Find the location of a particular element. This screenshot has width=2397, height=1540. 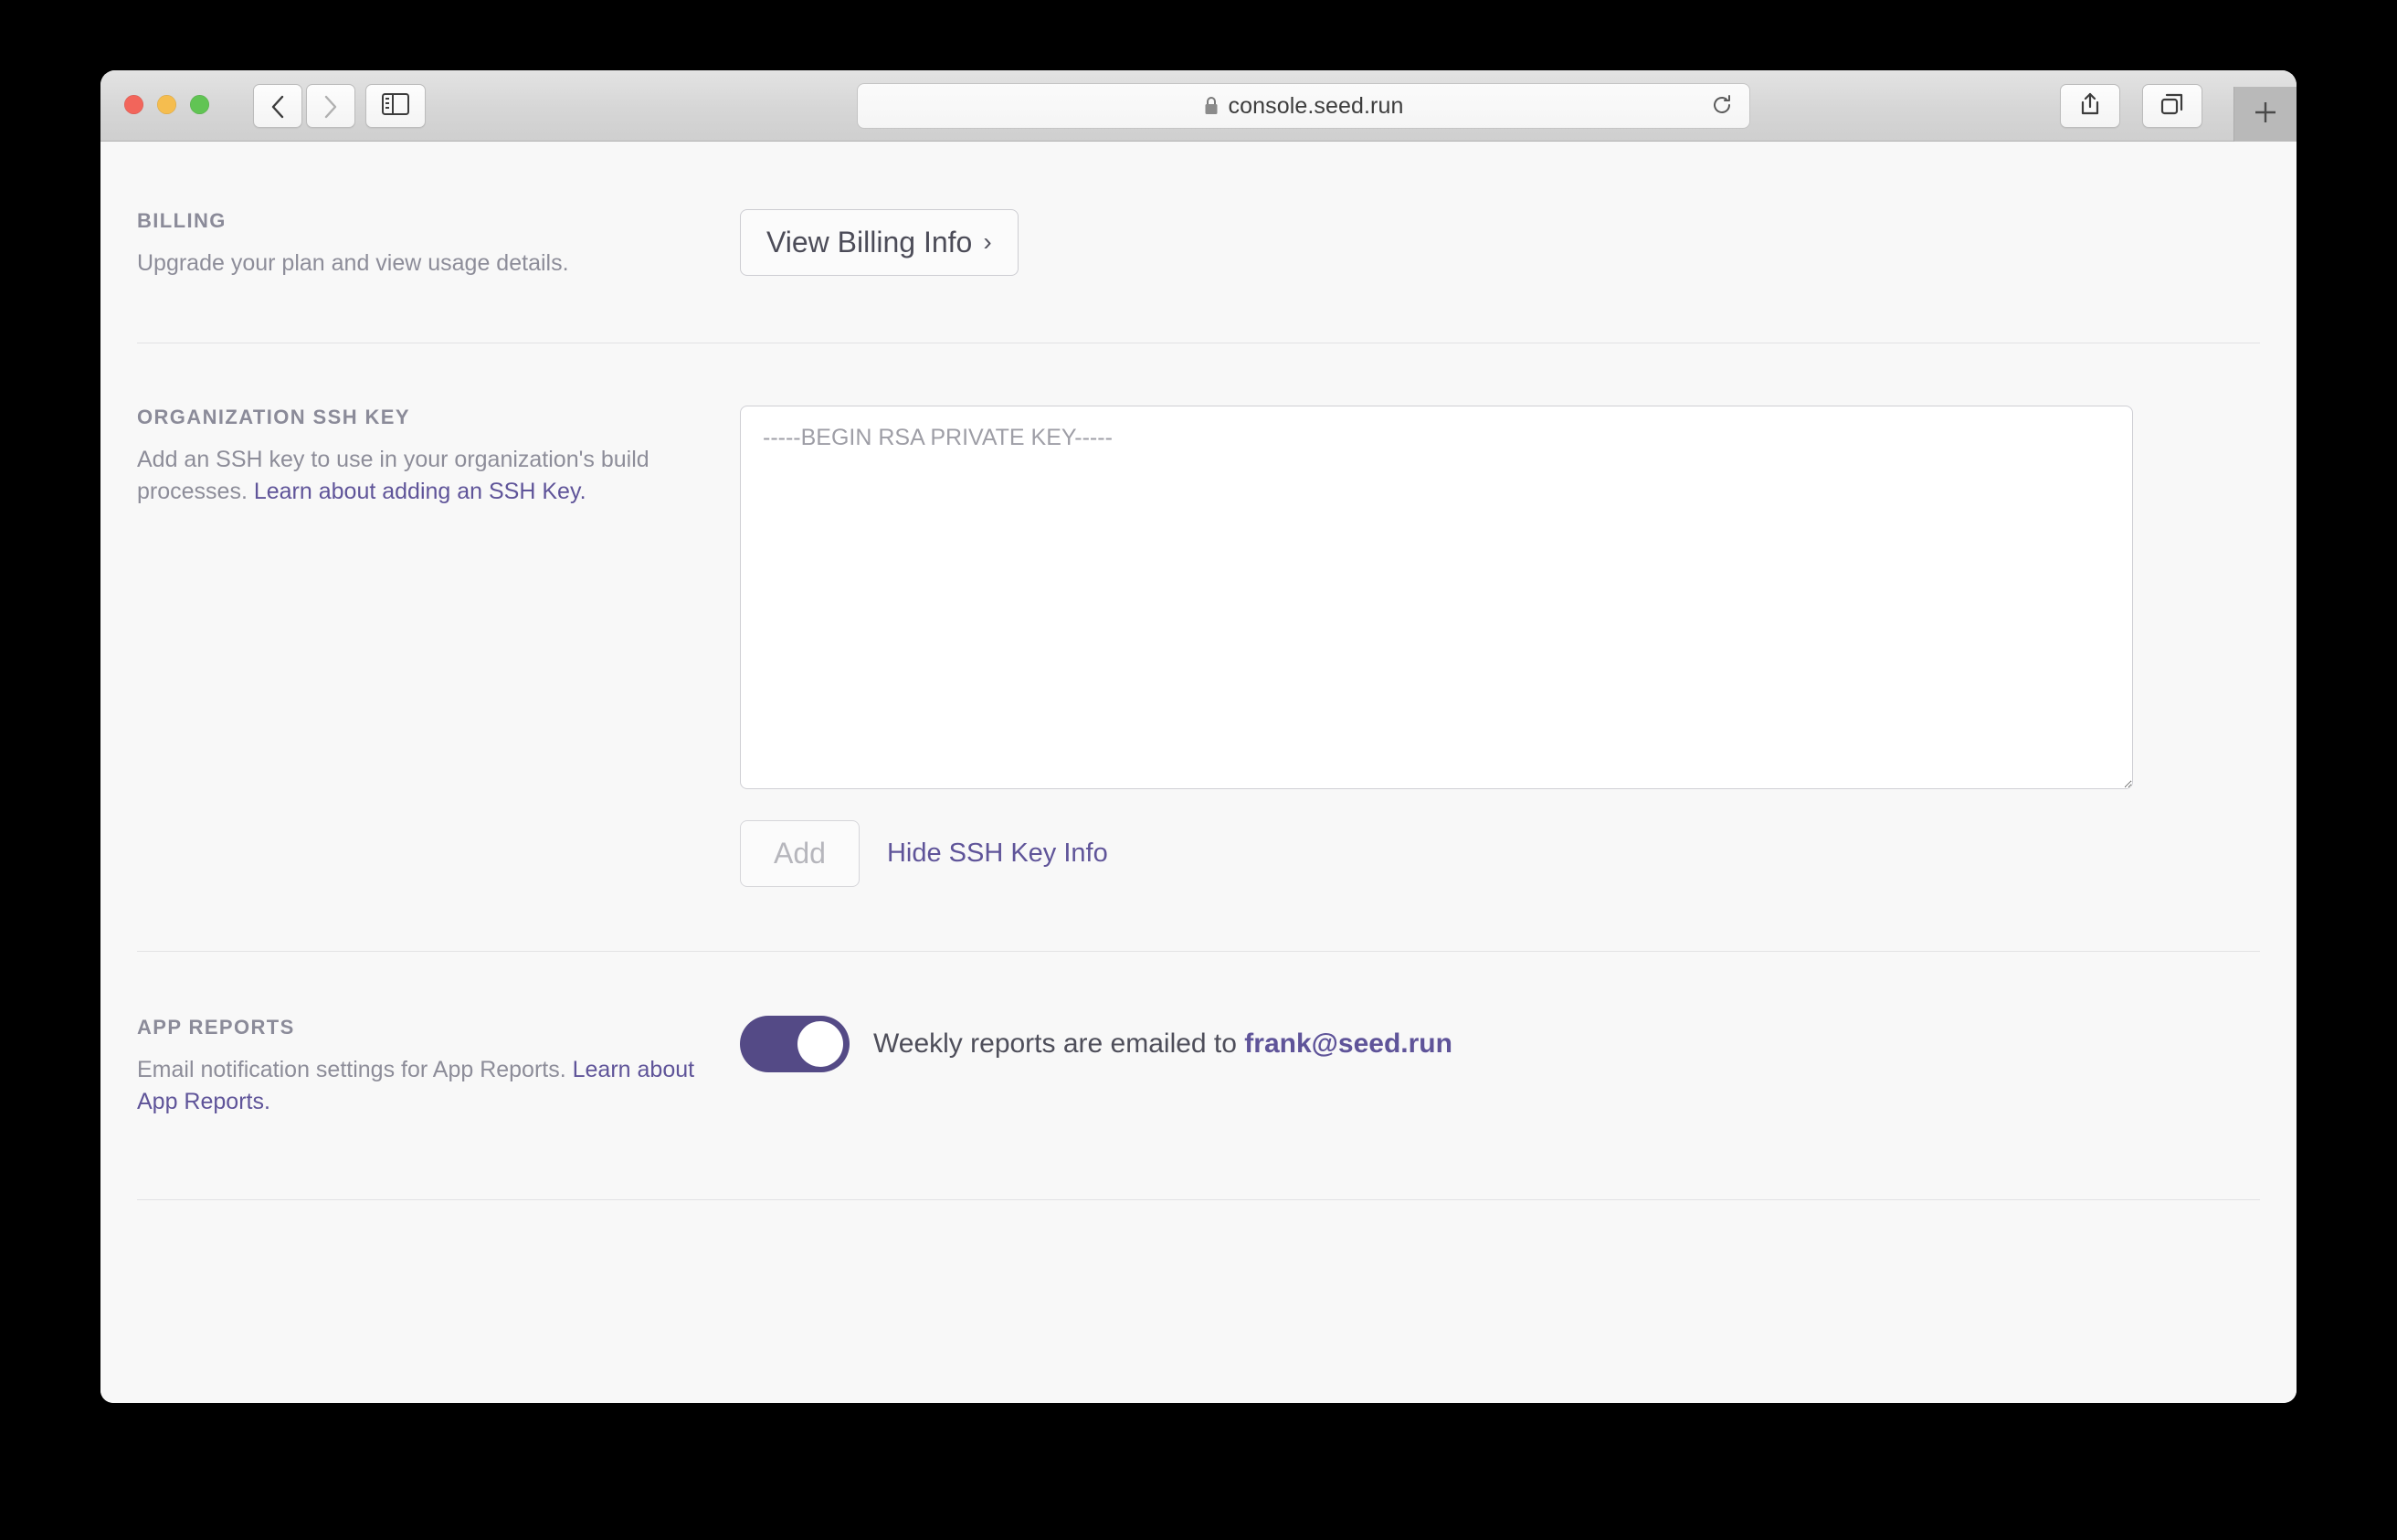

chevron-right-icon is located at coordinates (330, 106).